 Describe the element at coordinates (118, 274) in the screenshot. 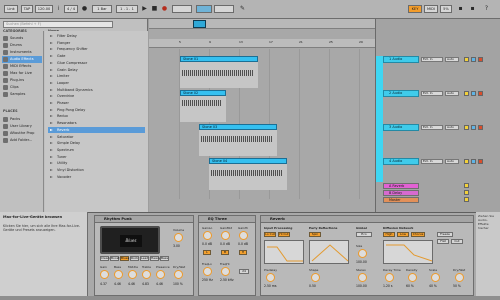

I see `bass-knob` at that location.